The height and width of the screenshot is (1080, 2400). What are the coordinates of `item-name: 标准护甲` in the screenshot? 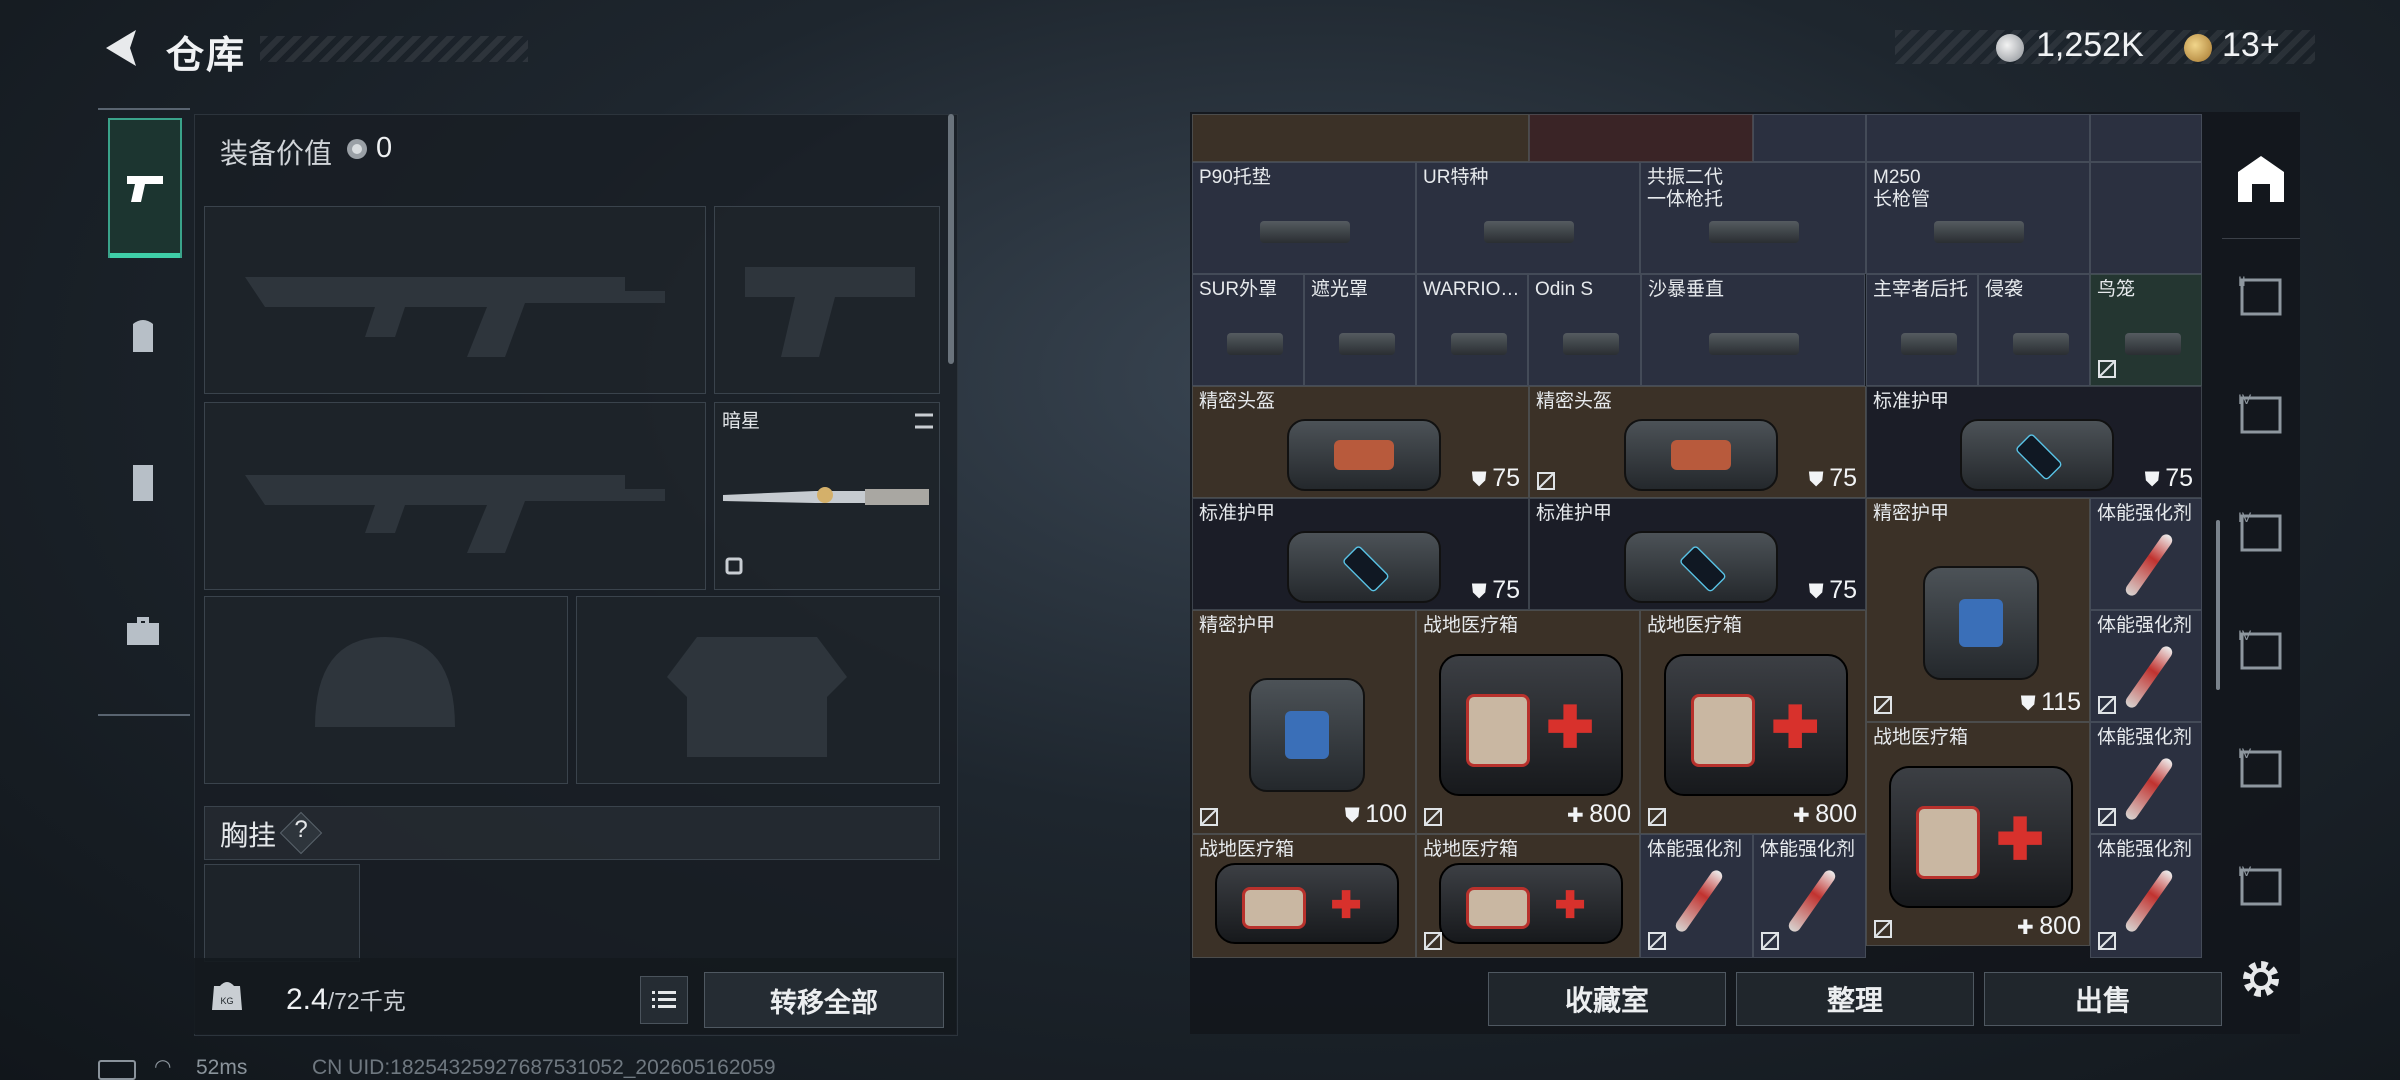 It's located at (1574, 513).